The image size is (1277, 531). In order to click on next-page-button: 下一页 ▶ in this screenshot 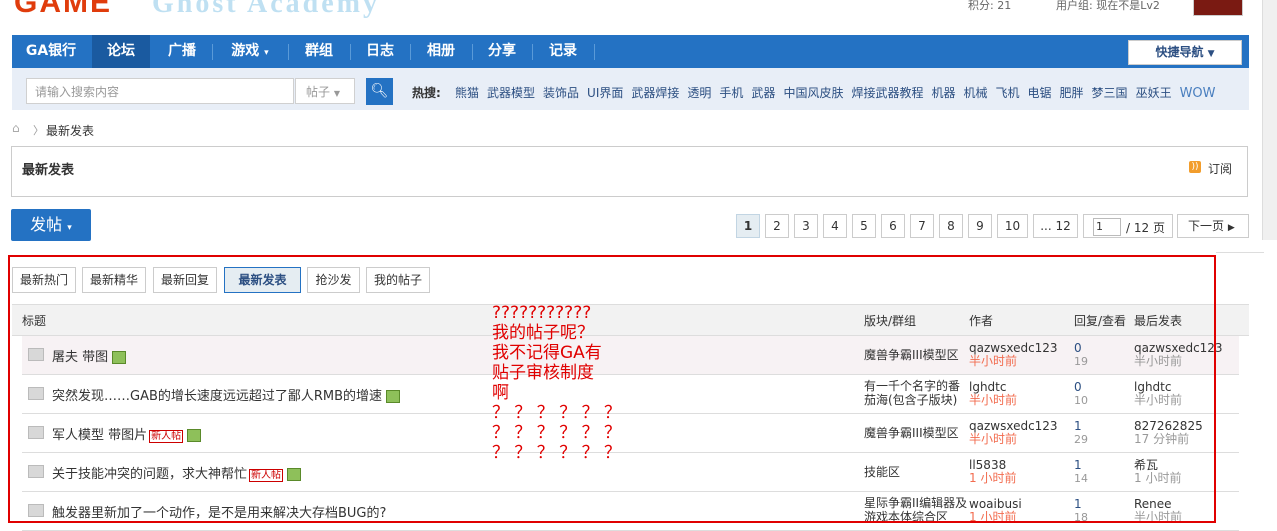, I will do `click(1213, 226)`.